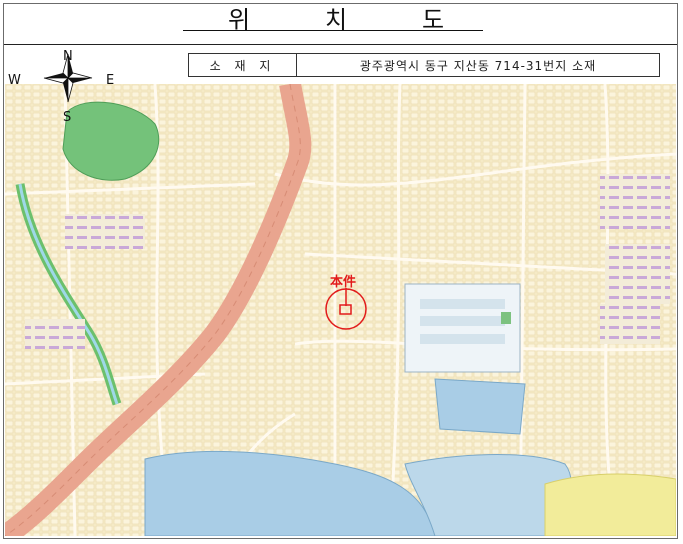 This screenshot has width=683, height=544. Describe the element at coordinates (14, 80) in the screenshot. I see `compass-west: W` at that location.